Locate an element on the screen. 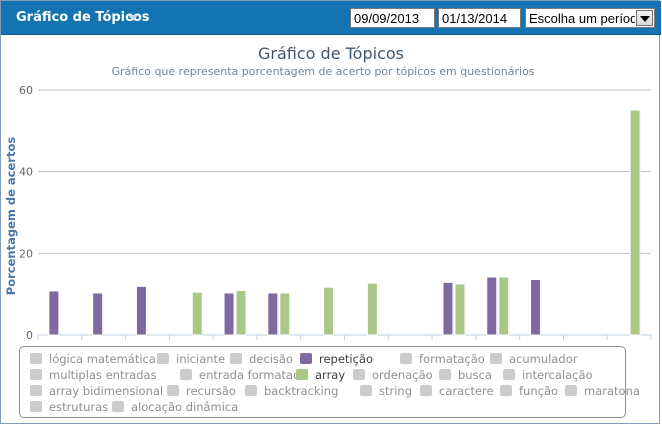 This screenshot has width=662, height=426. period-select: Escolha um período is located at coordinates (590, 18).